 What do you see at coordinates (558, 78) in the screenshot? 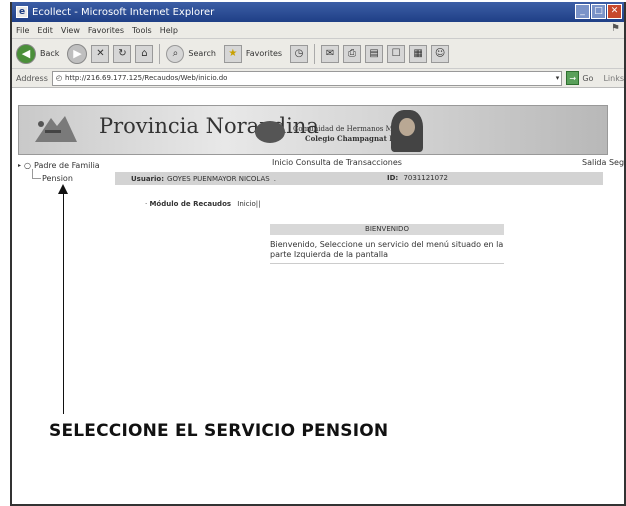
I see `address-dropdown-icon: ▾` at bounding box center [558, 78].